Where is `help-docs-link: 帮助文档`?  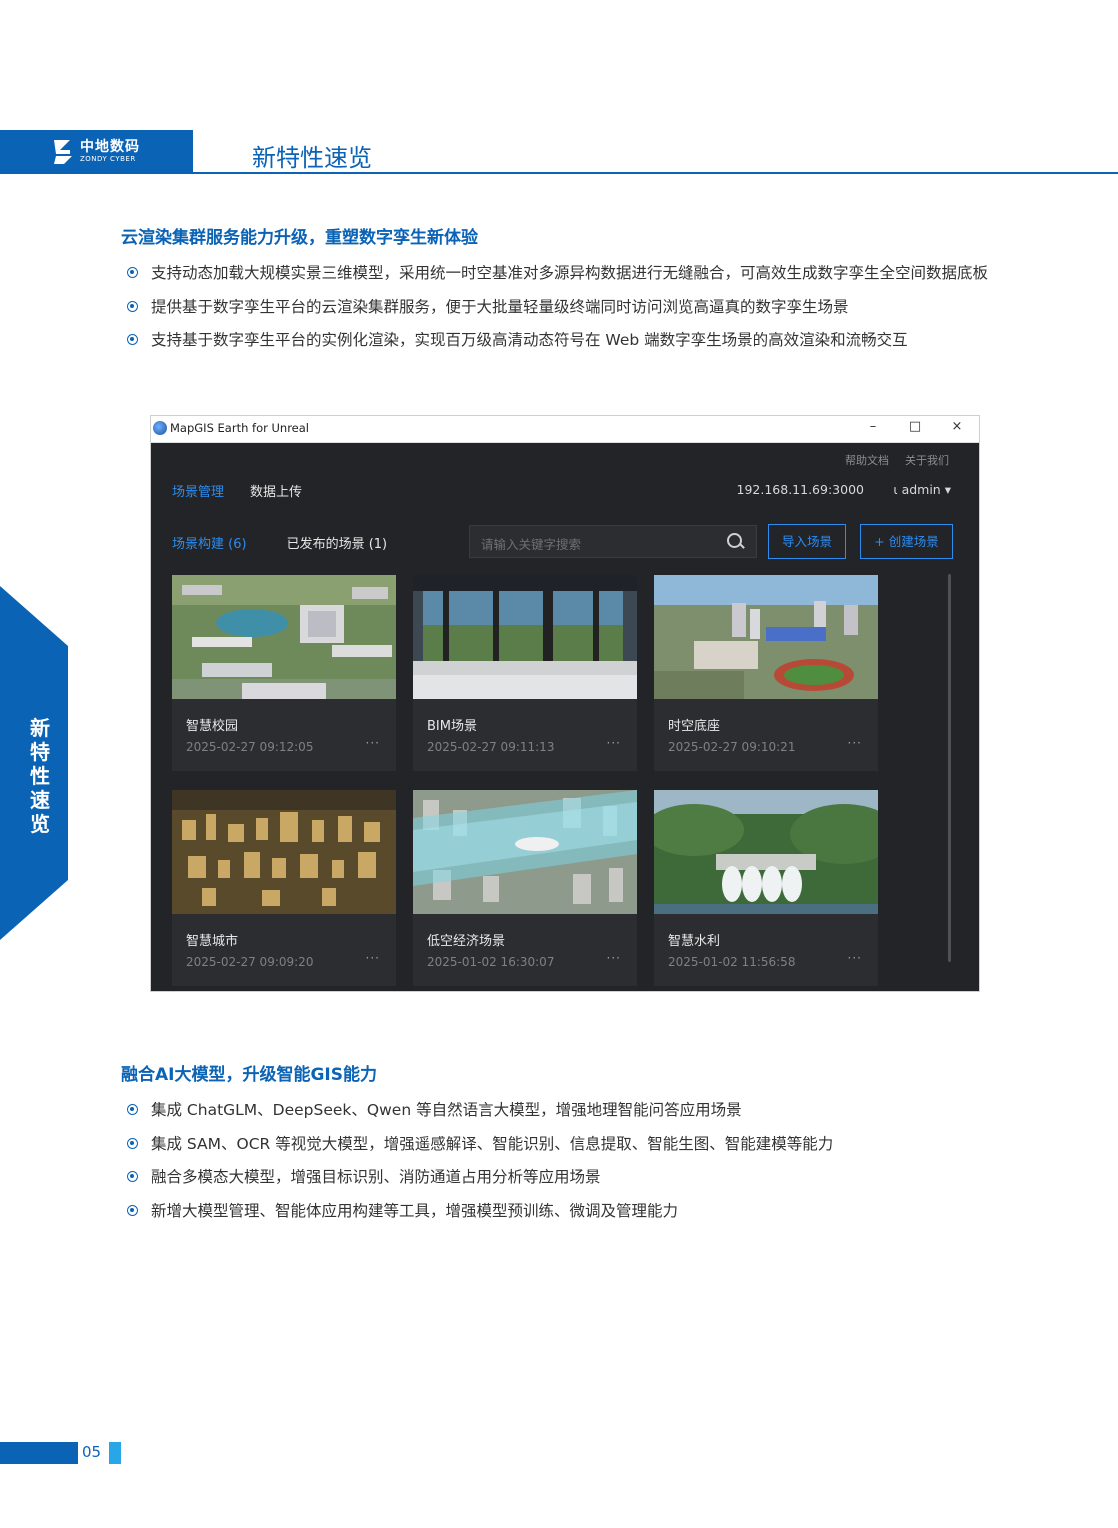
help-docs-link: 帮助文档 is located at coordinates (867, 460).